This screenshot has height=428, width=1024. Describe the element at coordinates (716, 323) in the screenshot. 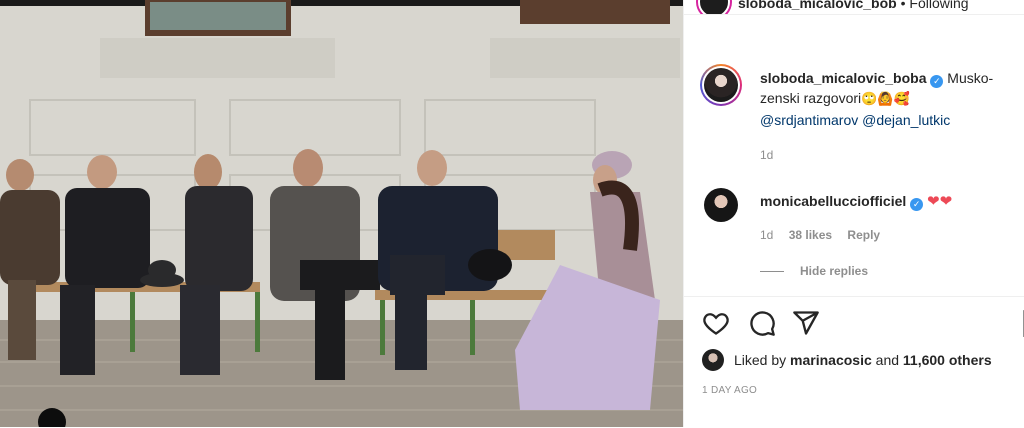

I see `heart-icon` at that location.